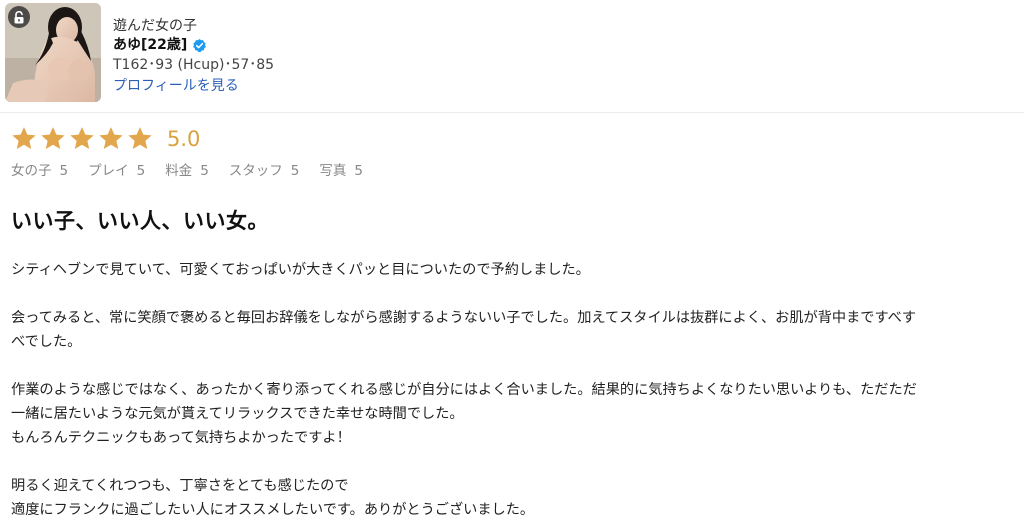 Image resolution: width=1024 pixels, height=525 pixels. Describe the element at coordinates (237, 414) in the screenshot. I see `review-line: 一緒に居たいような元気が貰えてリラックスできた幸せな時間でした。` at that location.